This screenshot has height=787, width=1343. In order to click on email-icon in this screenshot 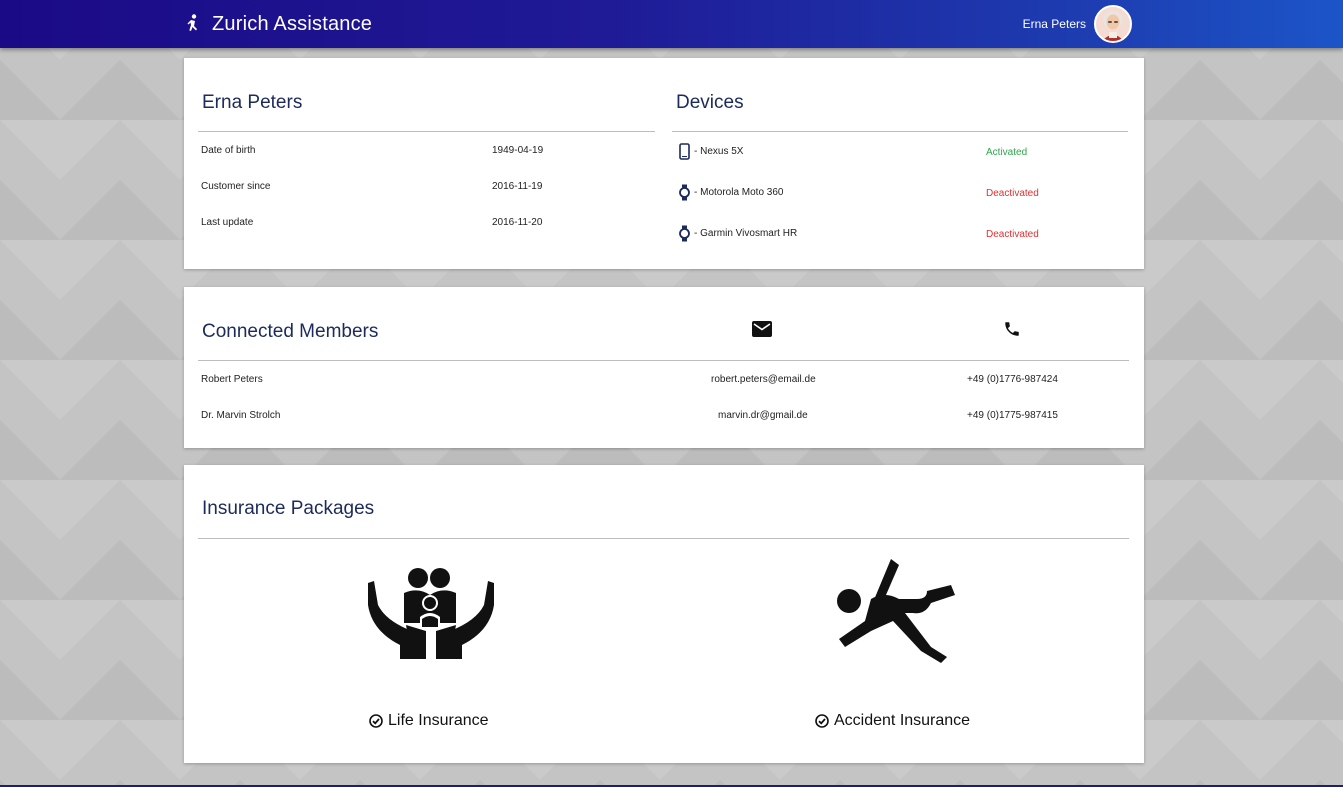, I will do `click(762, 329)`.